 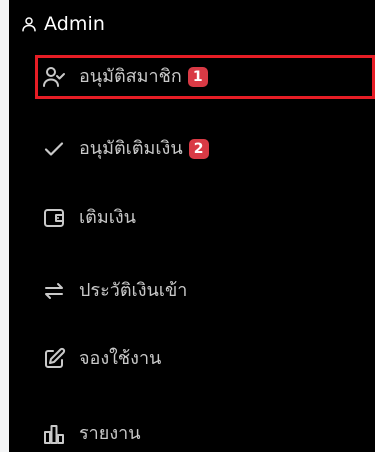 I want to click on bar-chart-icon, so click(x=54, y=434).